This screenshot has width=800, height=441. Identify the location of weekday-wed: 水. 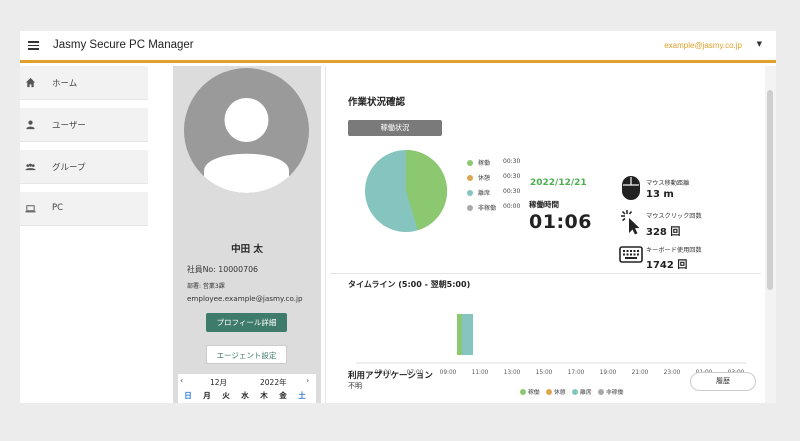
(245, 395).